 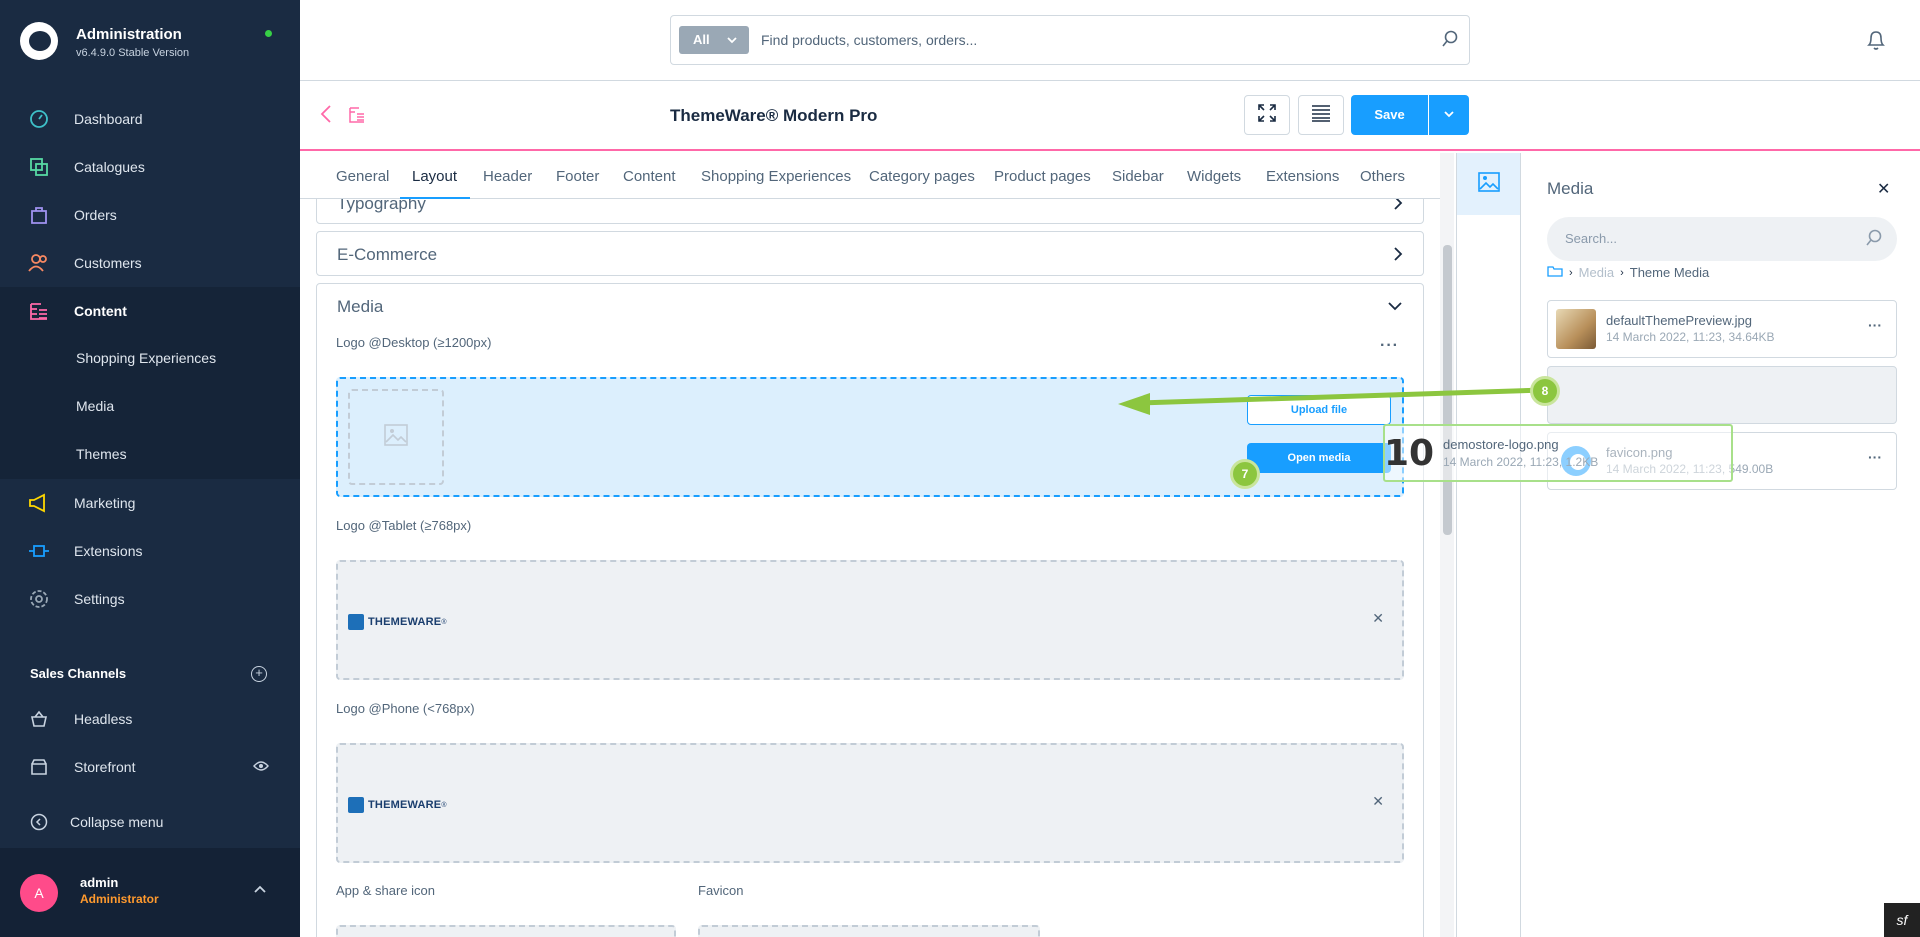 I want to click on logo-phone-dropzone: THEMEWARE ® ✕, so click(x=870, y=803).